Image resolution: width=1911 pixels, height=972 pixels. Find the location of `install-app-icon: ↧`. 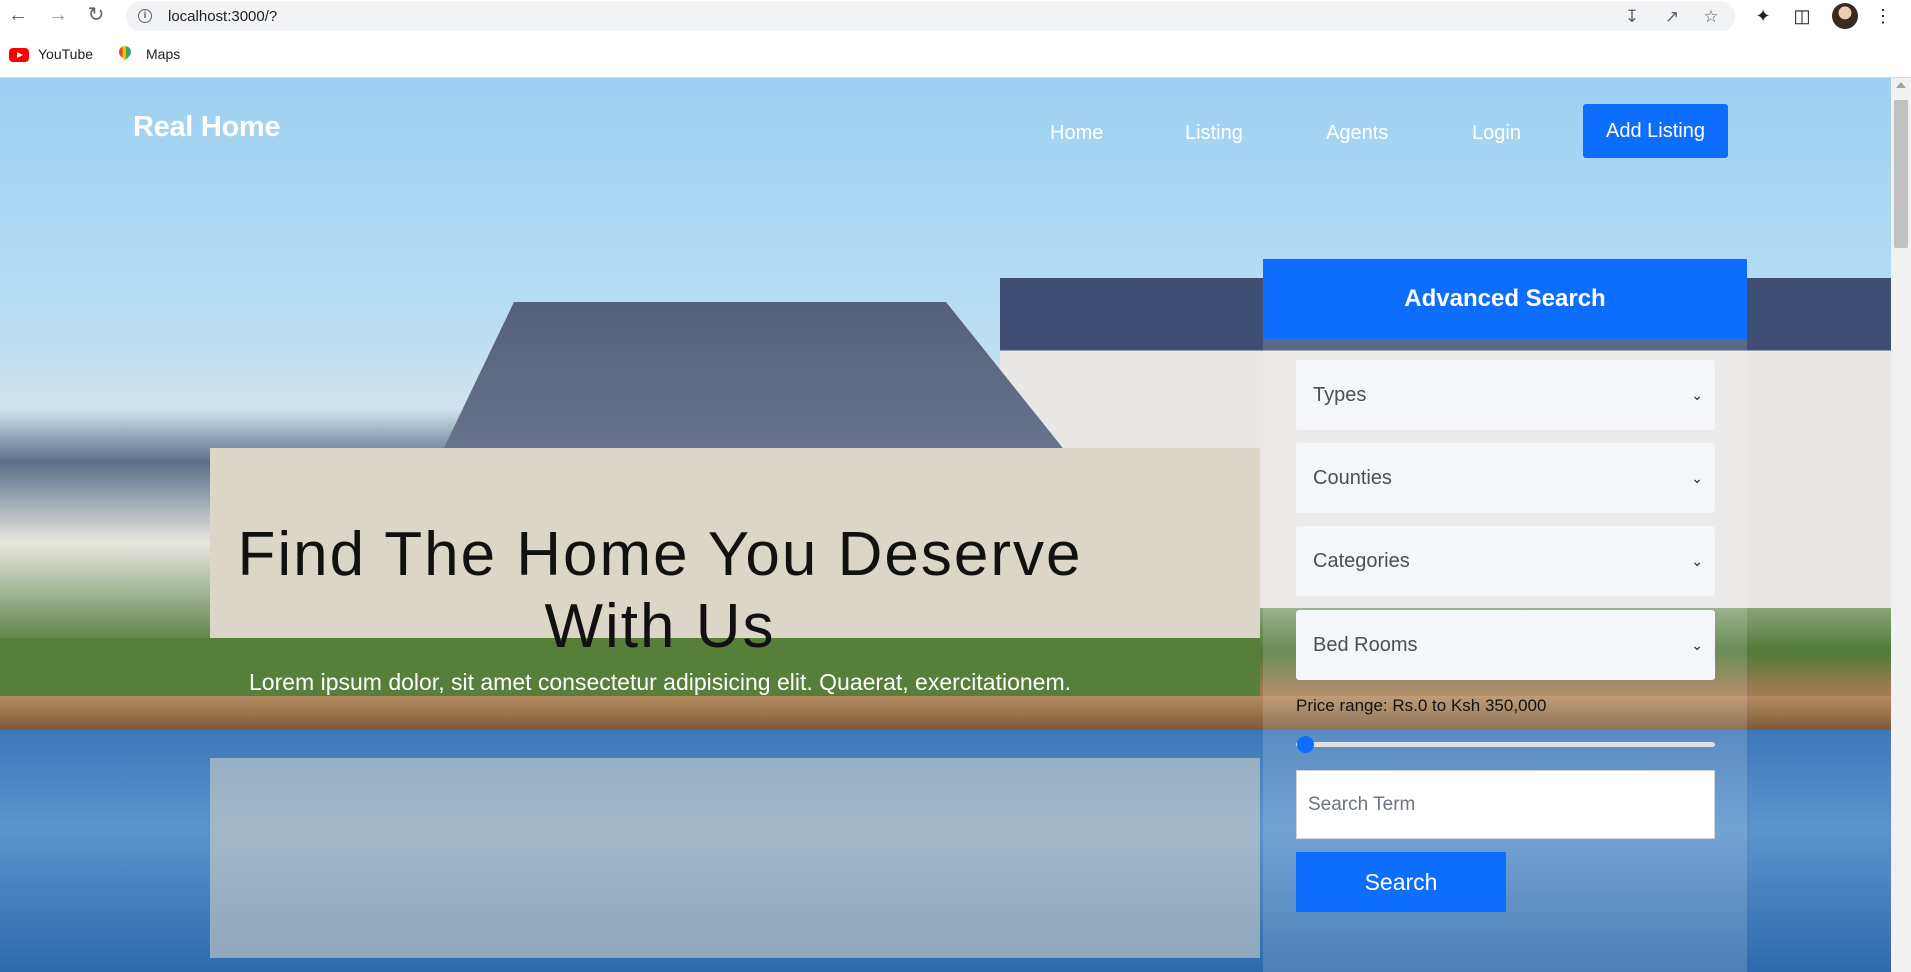

install-app-icon: ↧ is located at coordinates (1632, 17).